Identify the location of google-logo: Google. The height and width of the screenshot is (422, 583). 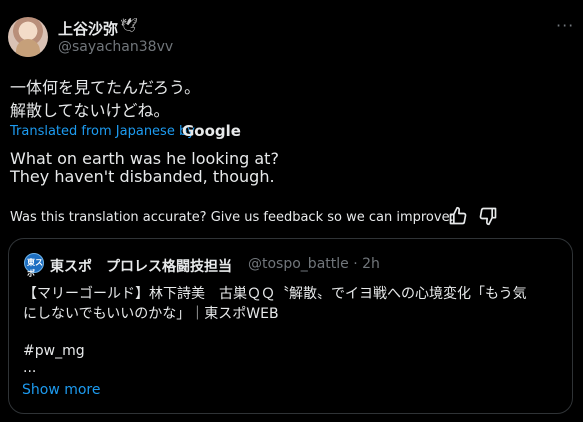
(211, 131).